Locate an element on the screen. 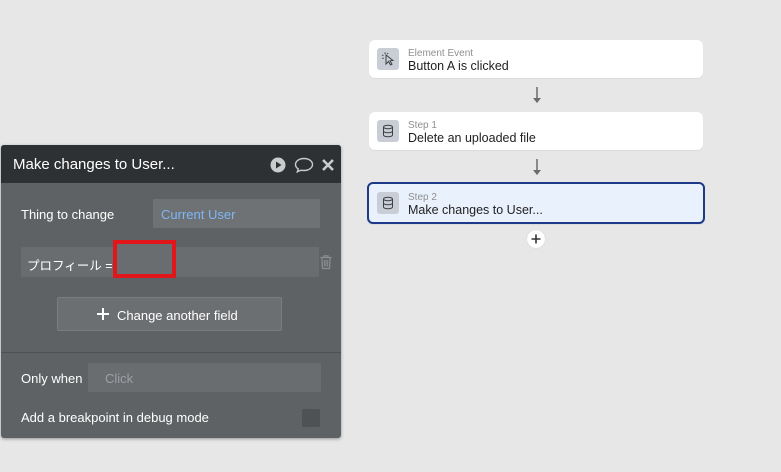 The image size is (781, 472). breakpoint-label: Add a breakpoint in debug mode is located at coordinates (115, 417).